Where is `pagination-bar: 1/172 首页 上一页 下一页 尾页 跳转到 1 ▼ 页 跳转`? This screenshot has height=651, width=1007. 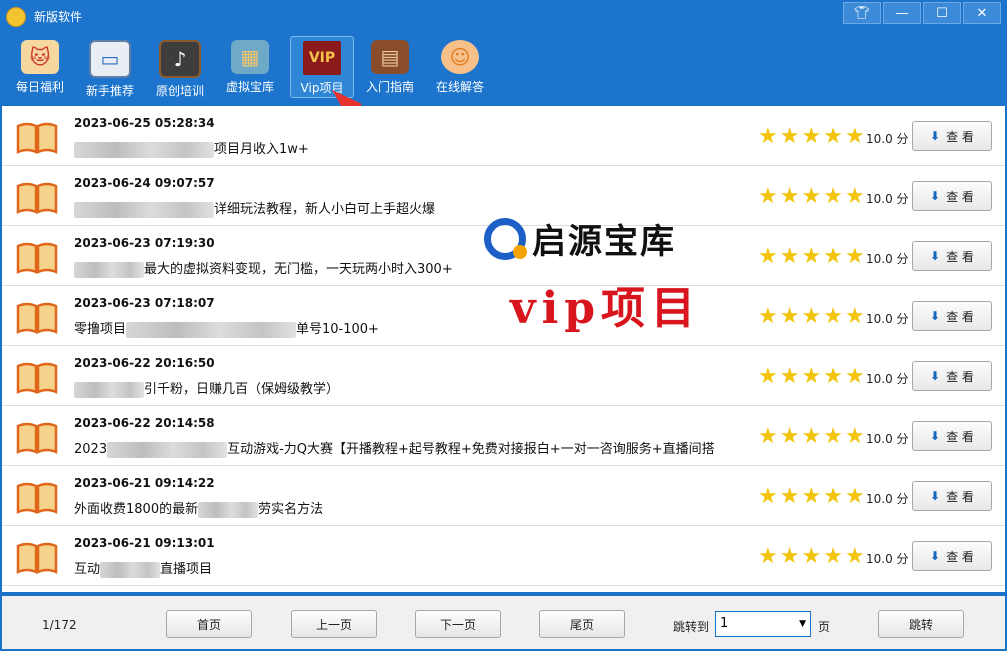 pagination-bar: 1/172 首页 上一页 下一页 尾页 跳转到 1 ▼ 页 跳转 is located at coordinates (503, 622).